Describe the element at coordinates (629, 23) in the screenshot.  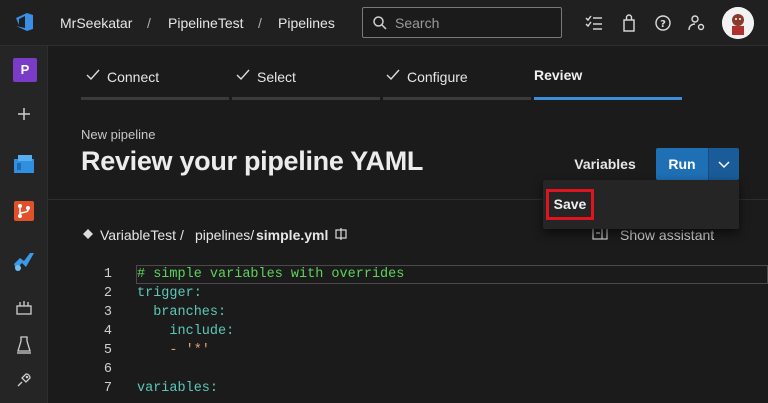
I see `shopping-bag-icon` at that location.